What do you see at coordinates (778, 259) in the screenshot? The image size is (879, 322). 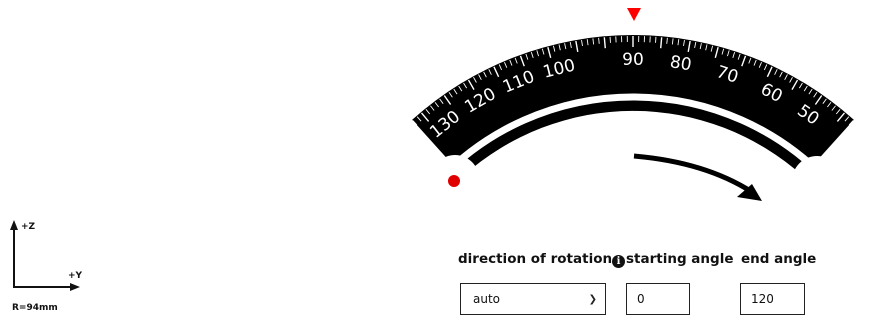 I see `end-angle-label: end angle` at bounding box center [778, 259].